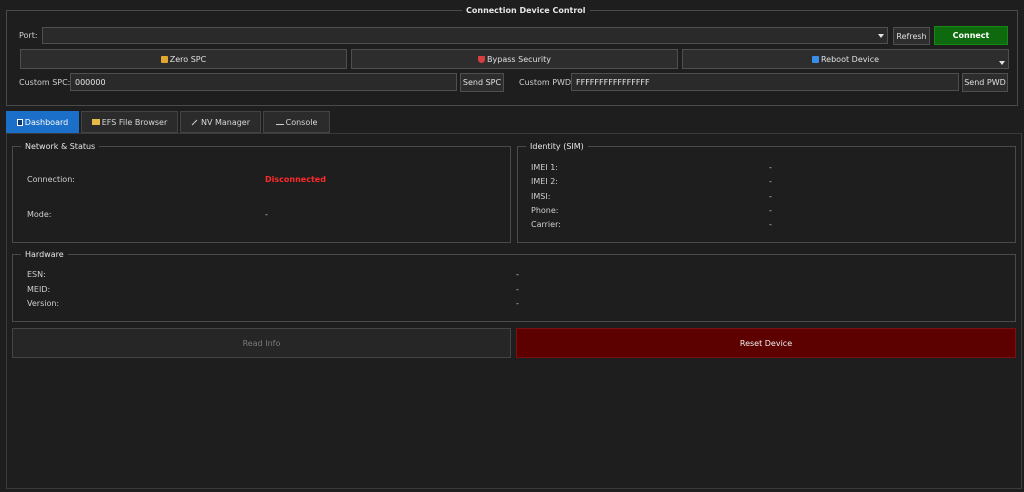 The width and height of the screenshot is (1024, 492). Describe the element at coordinates (770, 210) in the screenshot. I see `phone-value: -` at that location.